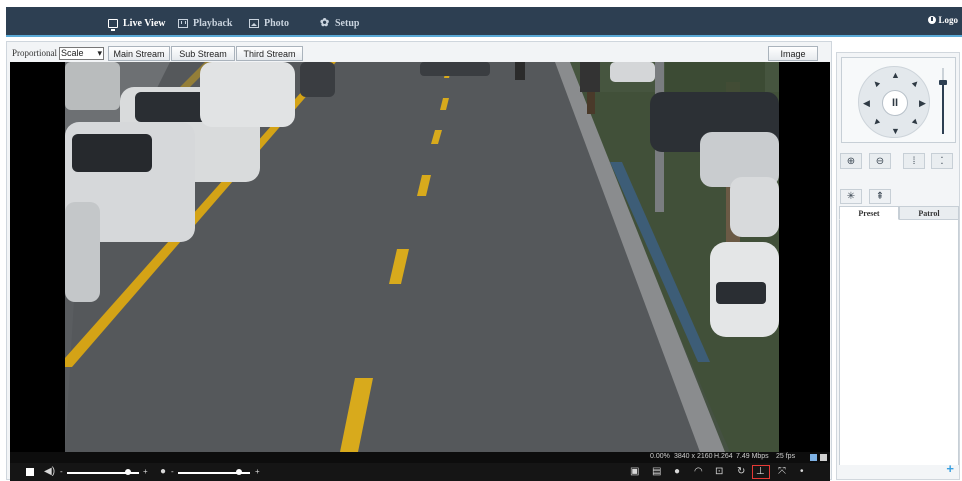 The width and height of the screenshot is (962, 481). I want to click on nav-photo: Photo, so click(269, 23).